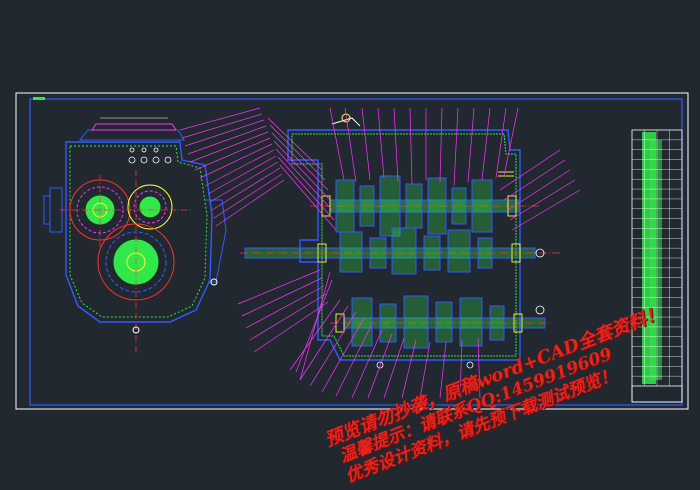  I want to click on sheet-corner-marker, so click(39, 98).